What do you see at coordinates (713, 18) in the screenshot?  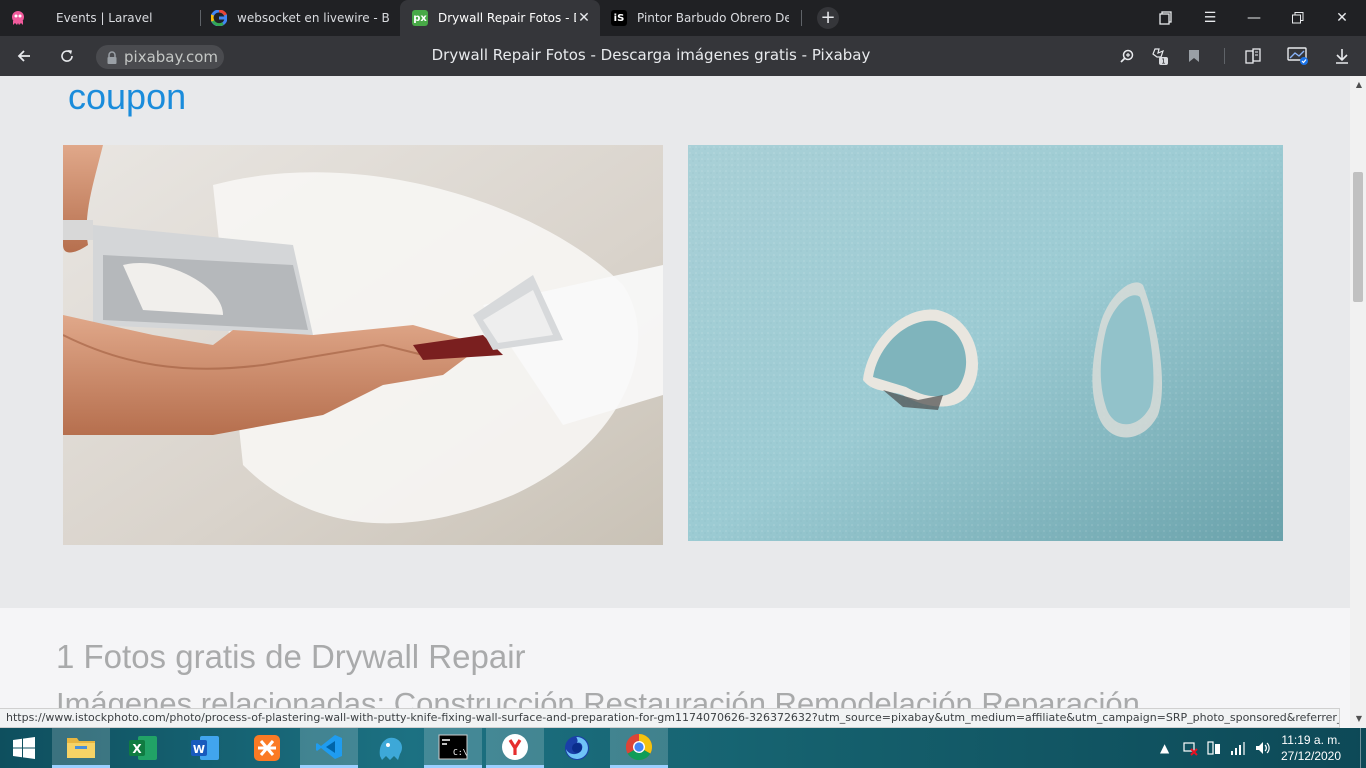 I see `tab-title: Pintor Barbudo Obrero De` at bounding box center [713, 18].